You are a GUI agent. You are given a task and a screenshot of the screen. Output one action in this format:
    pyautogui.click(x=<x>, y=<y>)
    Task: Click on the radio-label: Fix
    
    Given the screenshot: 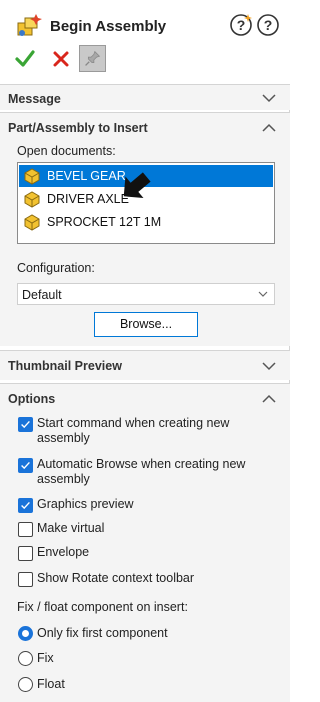 What is the action you would take?
    pyautogui.click(x=45, y=658)
    